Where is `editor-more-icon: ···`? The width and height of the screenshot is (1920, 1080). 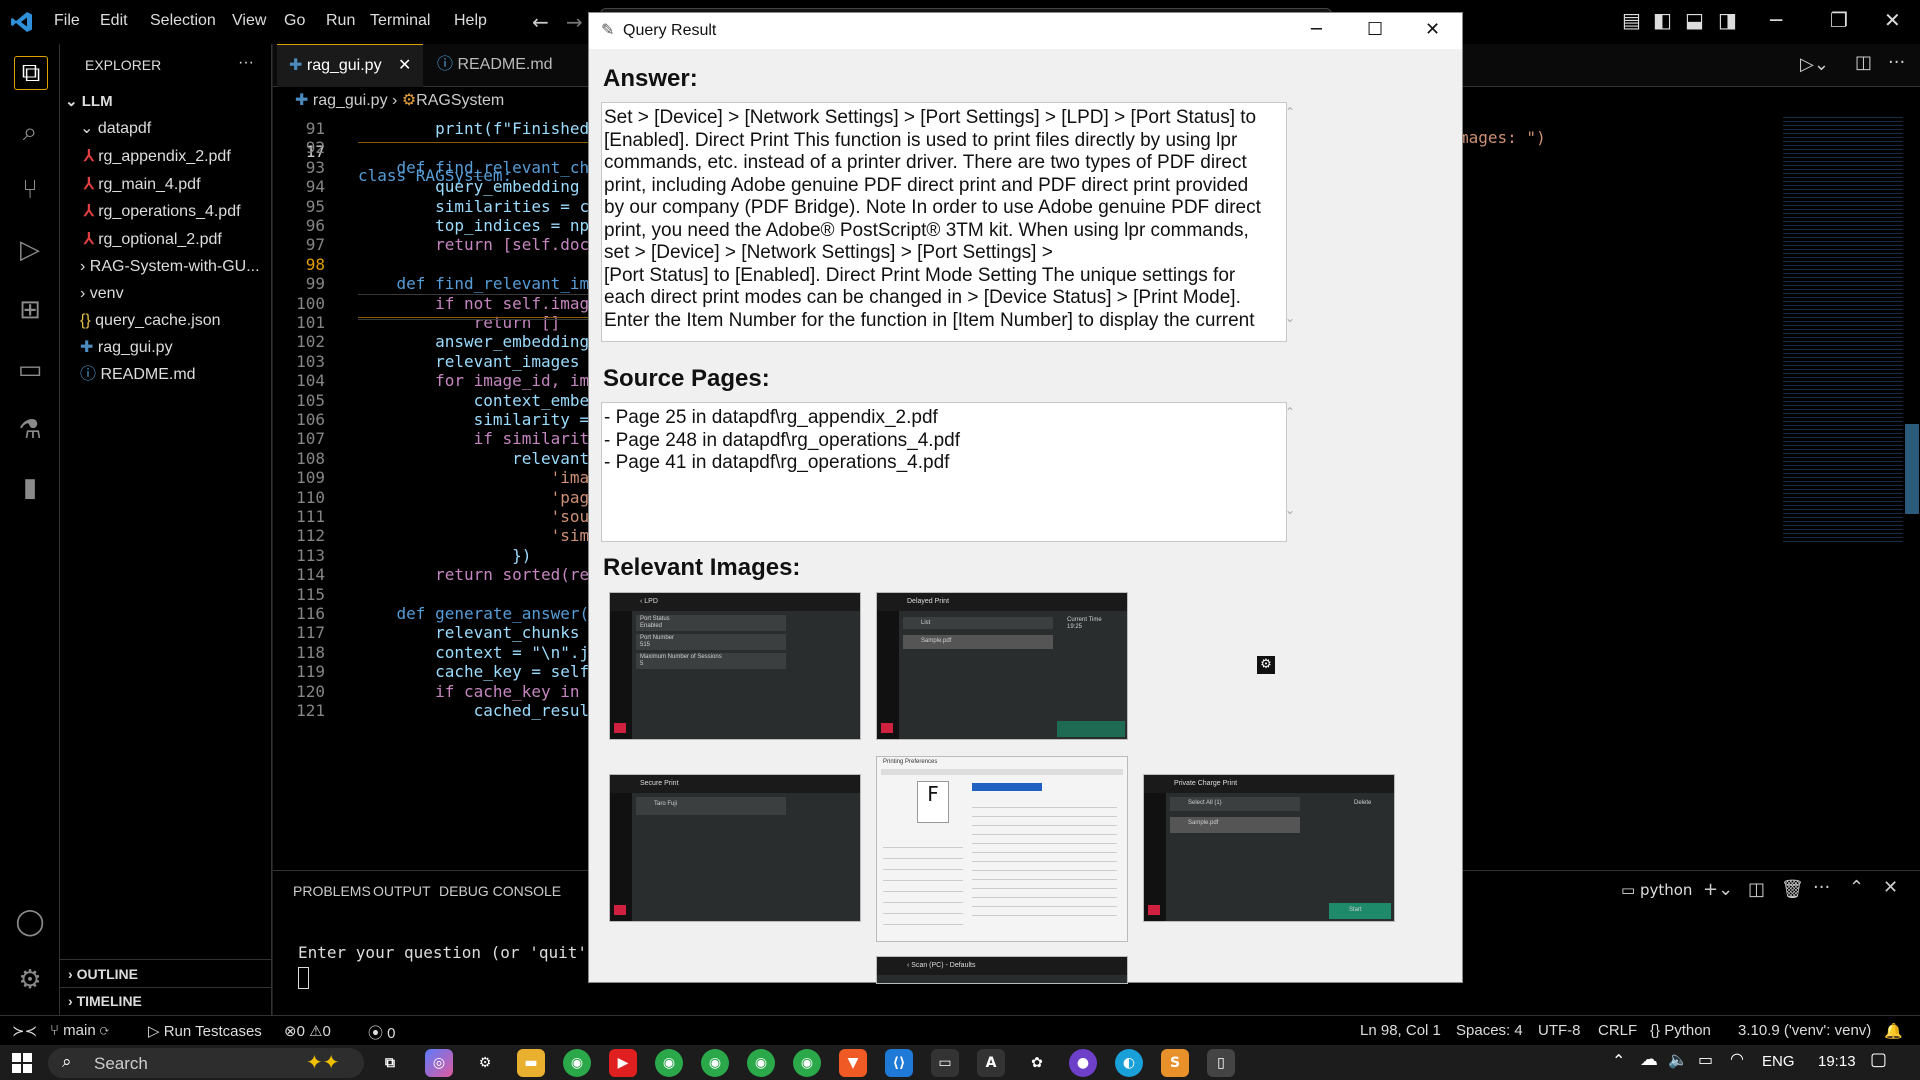 editor-more-icon: ··· is located at coordinates (1896, 62).